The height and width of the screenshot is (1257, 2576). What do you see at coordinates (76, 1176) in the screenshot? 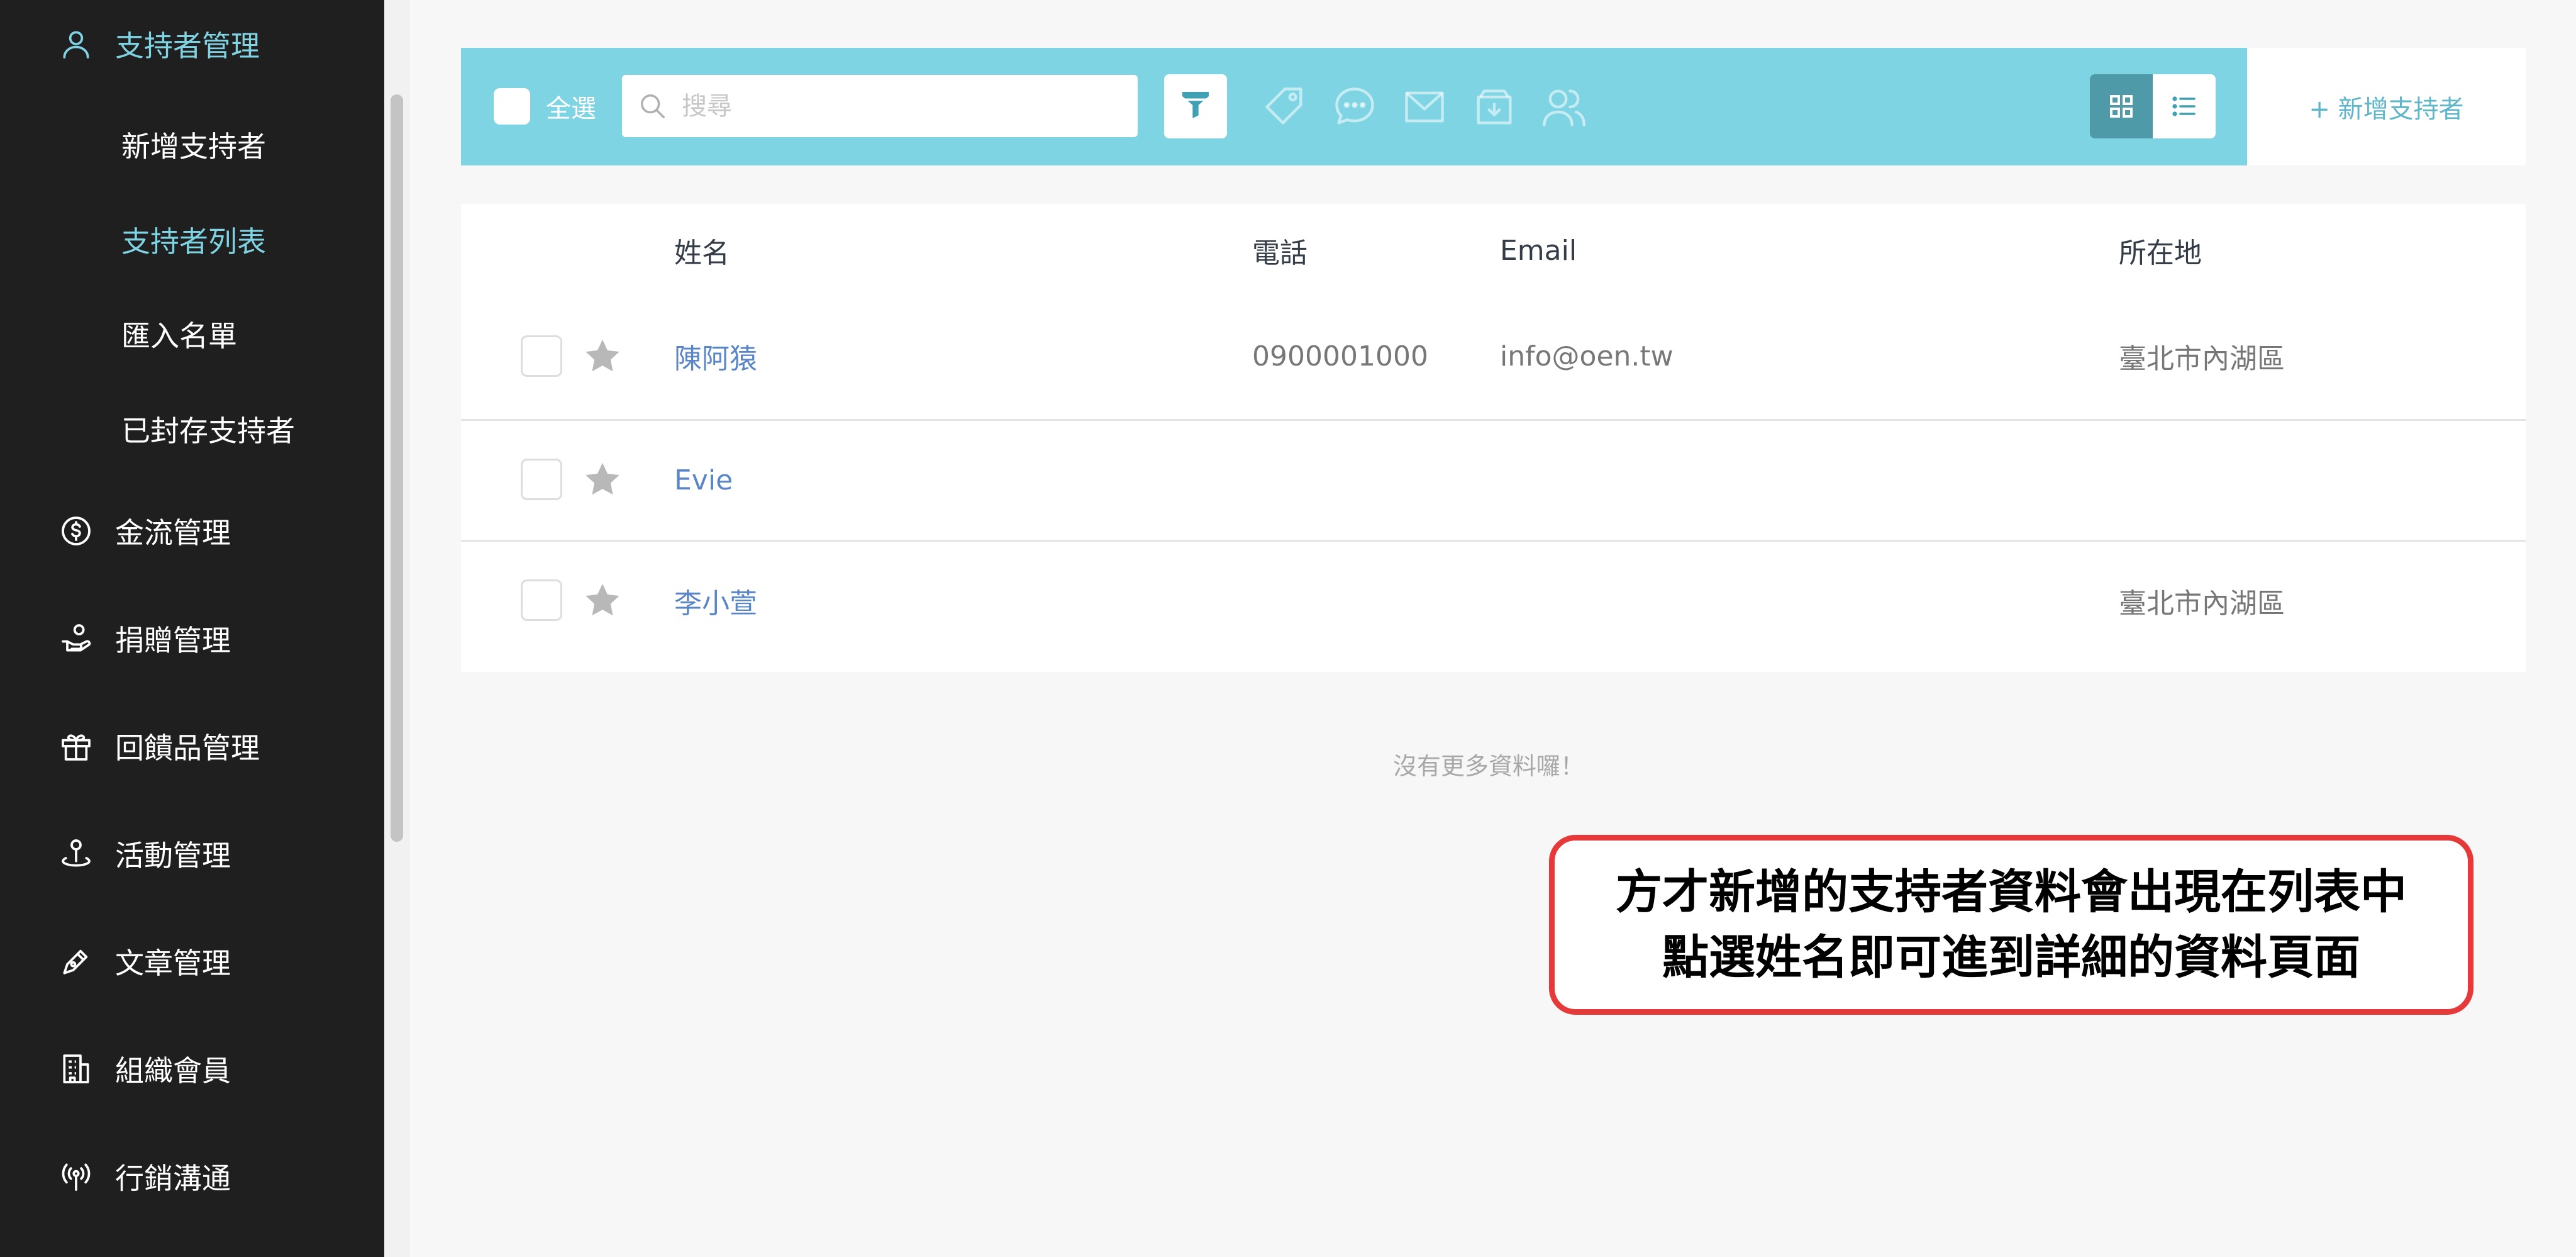
I see `broadcast-icon` at bounding box center [76, 1176].